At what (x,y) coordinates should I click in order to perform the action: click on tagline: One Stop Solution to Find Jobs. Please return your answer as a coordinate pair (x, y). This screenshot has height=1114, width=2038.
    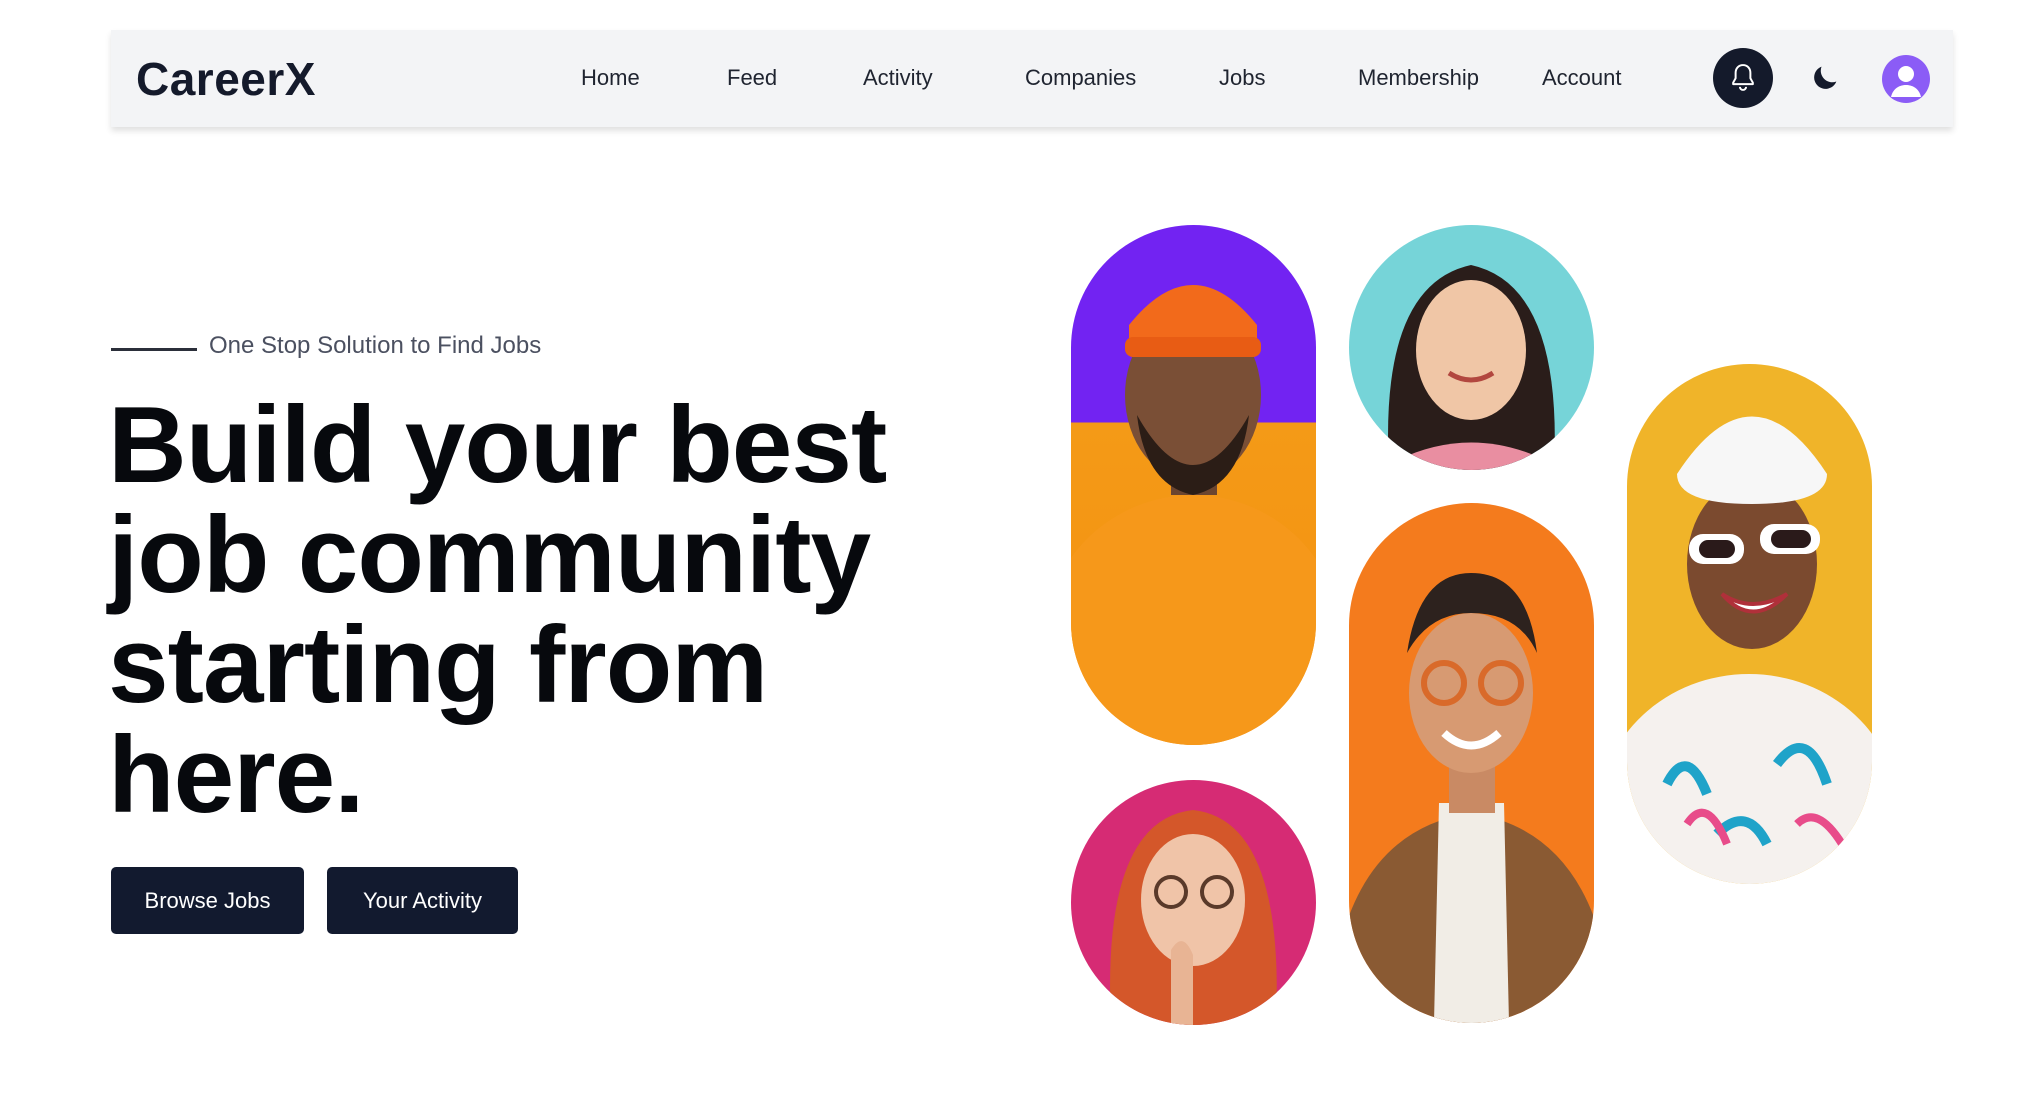
    Looking at the image, I should click on (326, 346).